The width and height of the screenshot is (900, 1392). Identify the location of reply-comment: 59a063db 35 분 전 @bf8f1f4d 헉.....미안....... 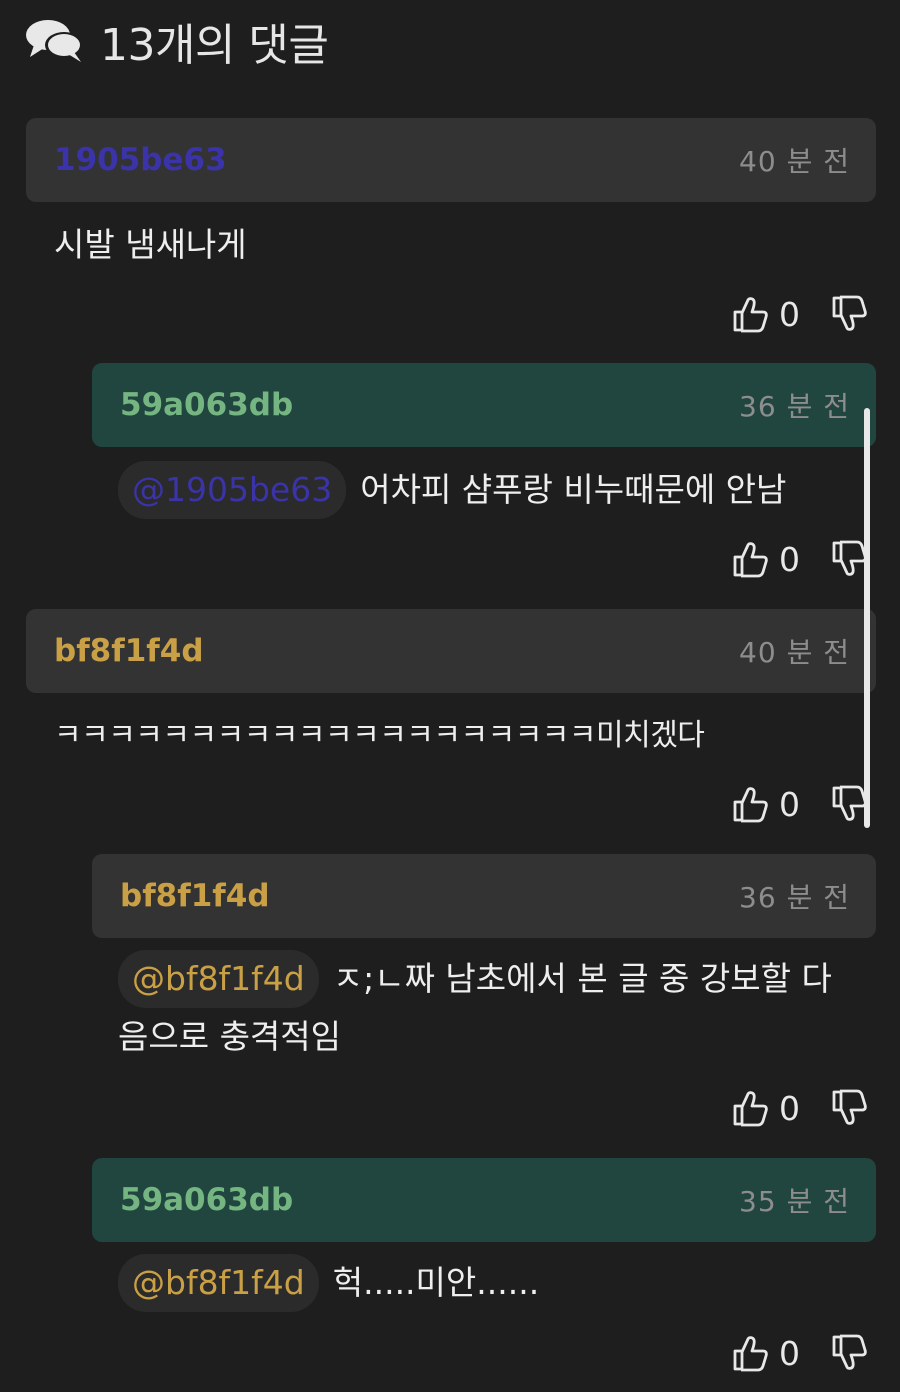
(484, 1235).